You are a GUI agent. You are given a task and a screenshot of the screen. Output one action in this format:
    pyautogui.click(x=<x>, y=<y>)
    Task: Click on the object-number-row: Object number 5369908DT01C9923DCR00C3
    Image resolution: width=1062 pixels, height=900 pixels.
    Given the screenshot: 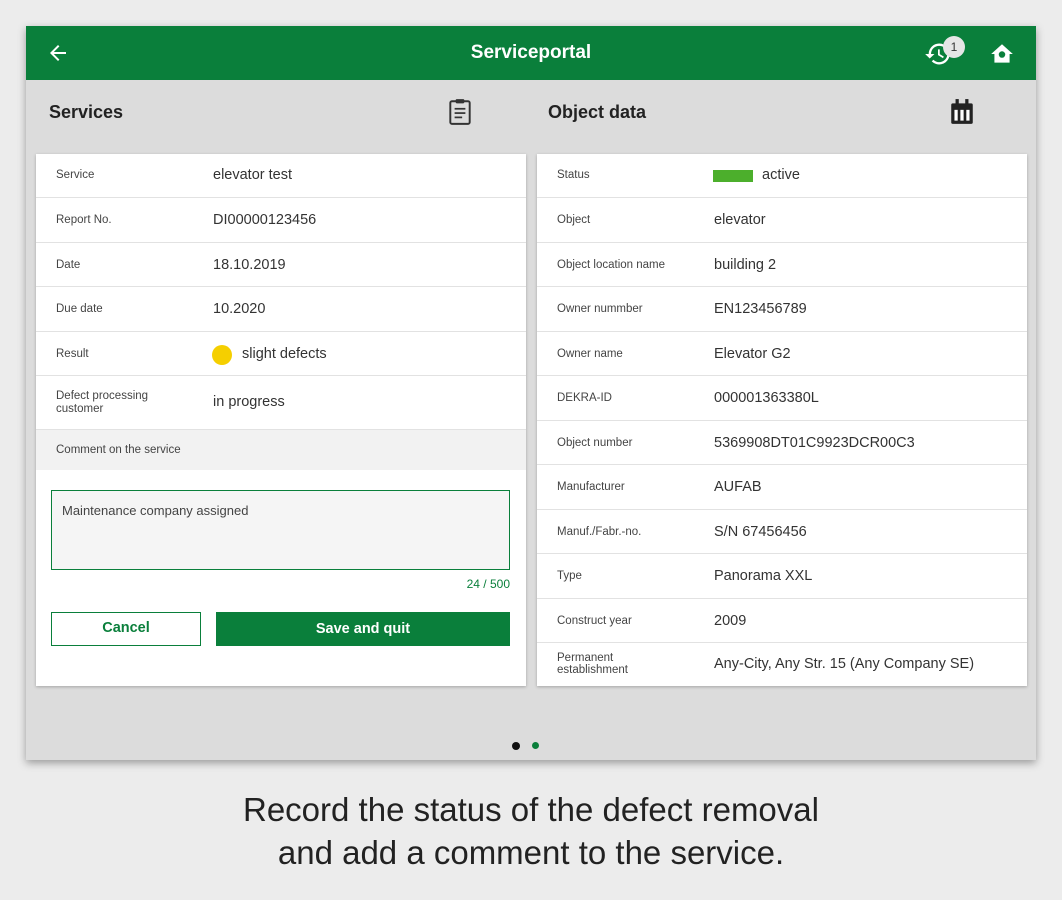 What is the action you would take?
    pyautogui.click(x=782, y=443)
    